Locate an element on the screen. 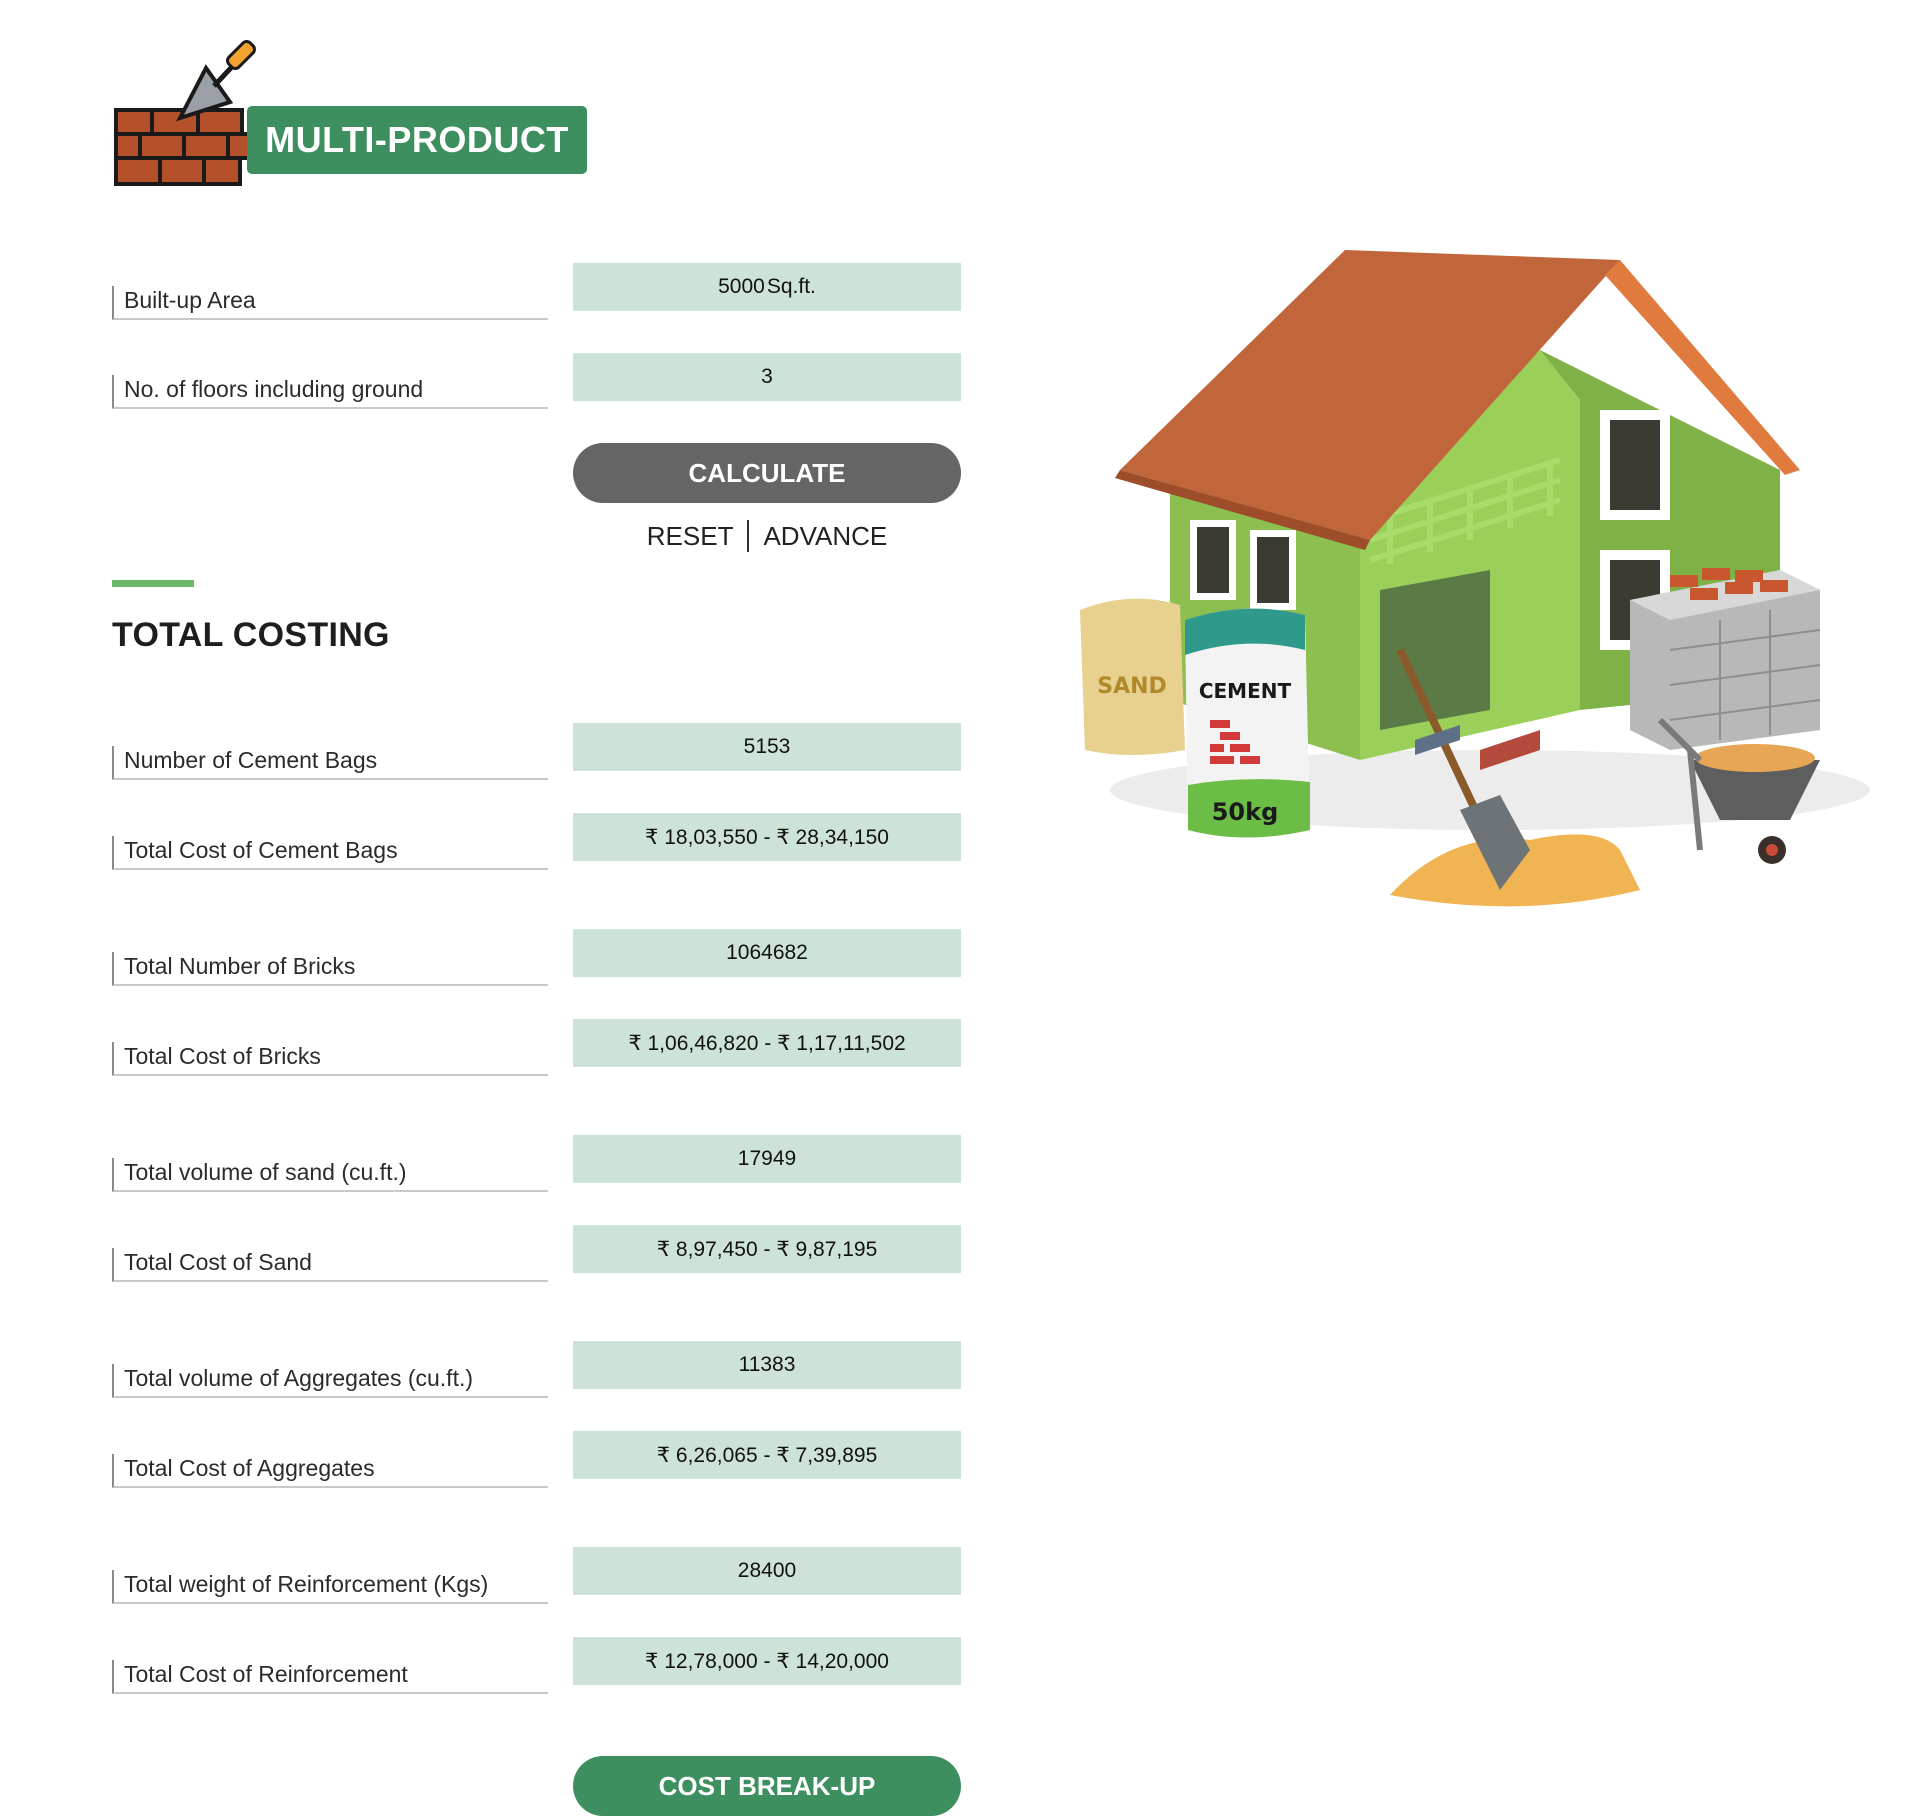  doorway is located at coordinates (1435, 650).